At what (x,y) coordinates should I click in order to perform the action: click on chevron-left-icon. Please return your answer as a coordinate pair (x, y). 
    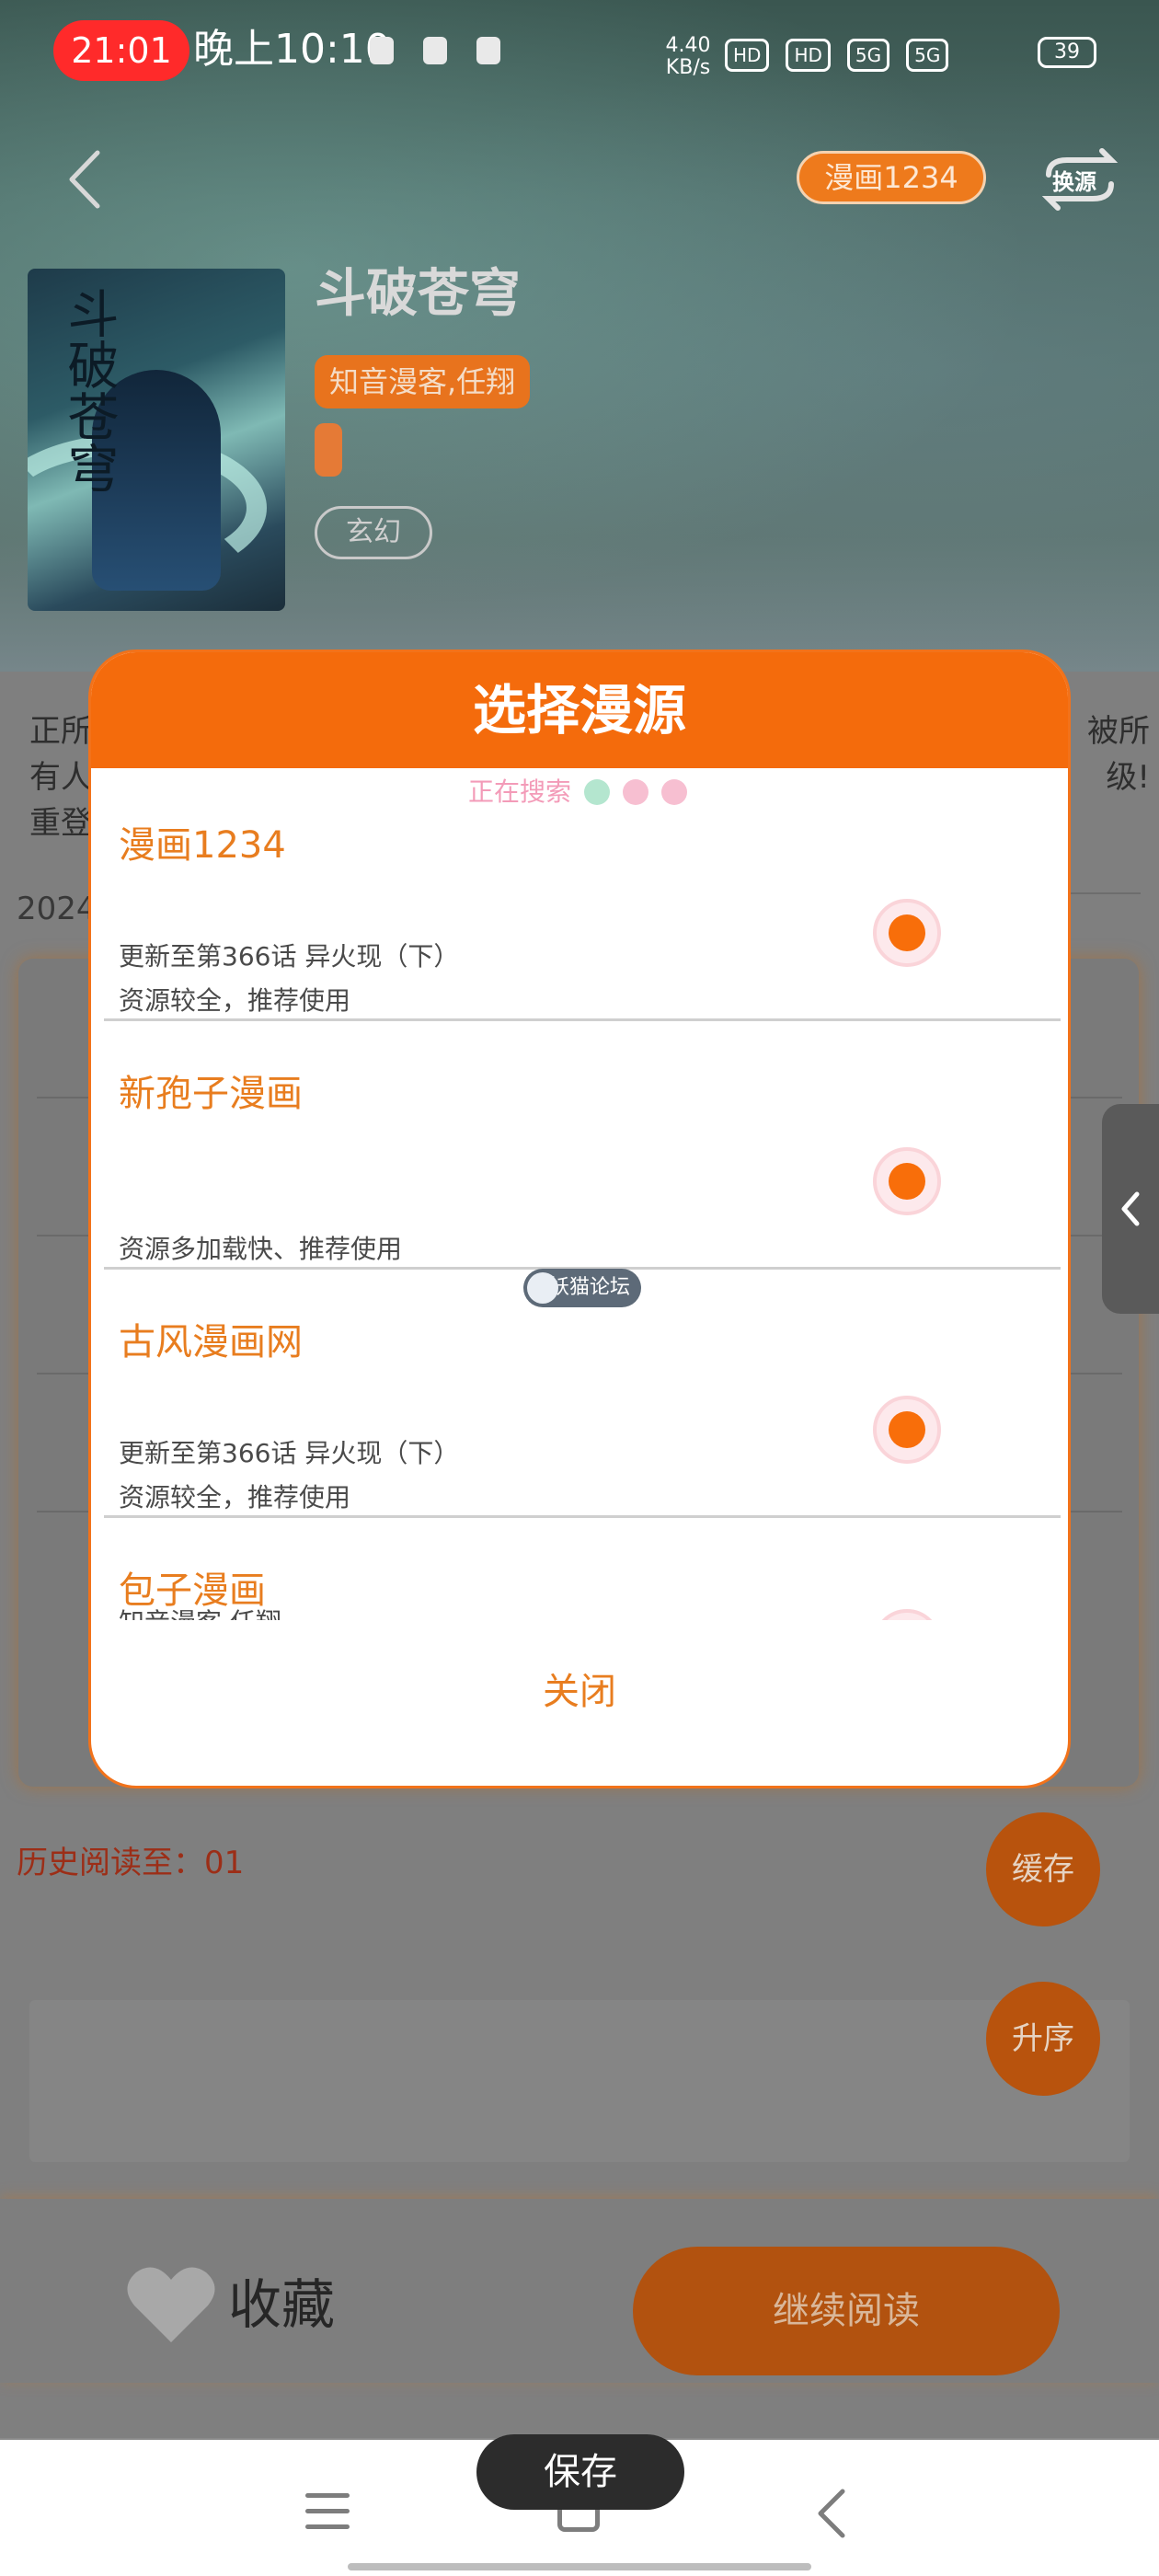
    Looking at the image, I should click on (1130, 1208).